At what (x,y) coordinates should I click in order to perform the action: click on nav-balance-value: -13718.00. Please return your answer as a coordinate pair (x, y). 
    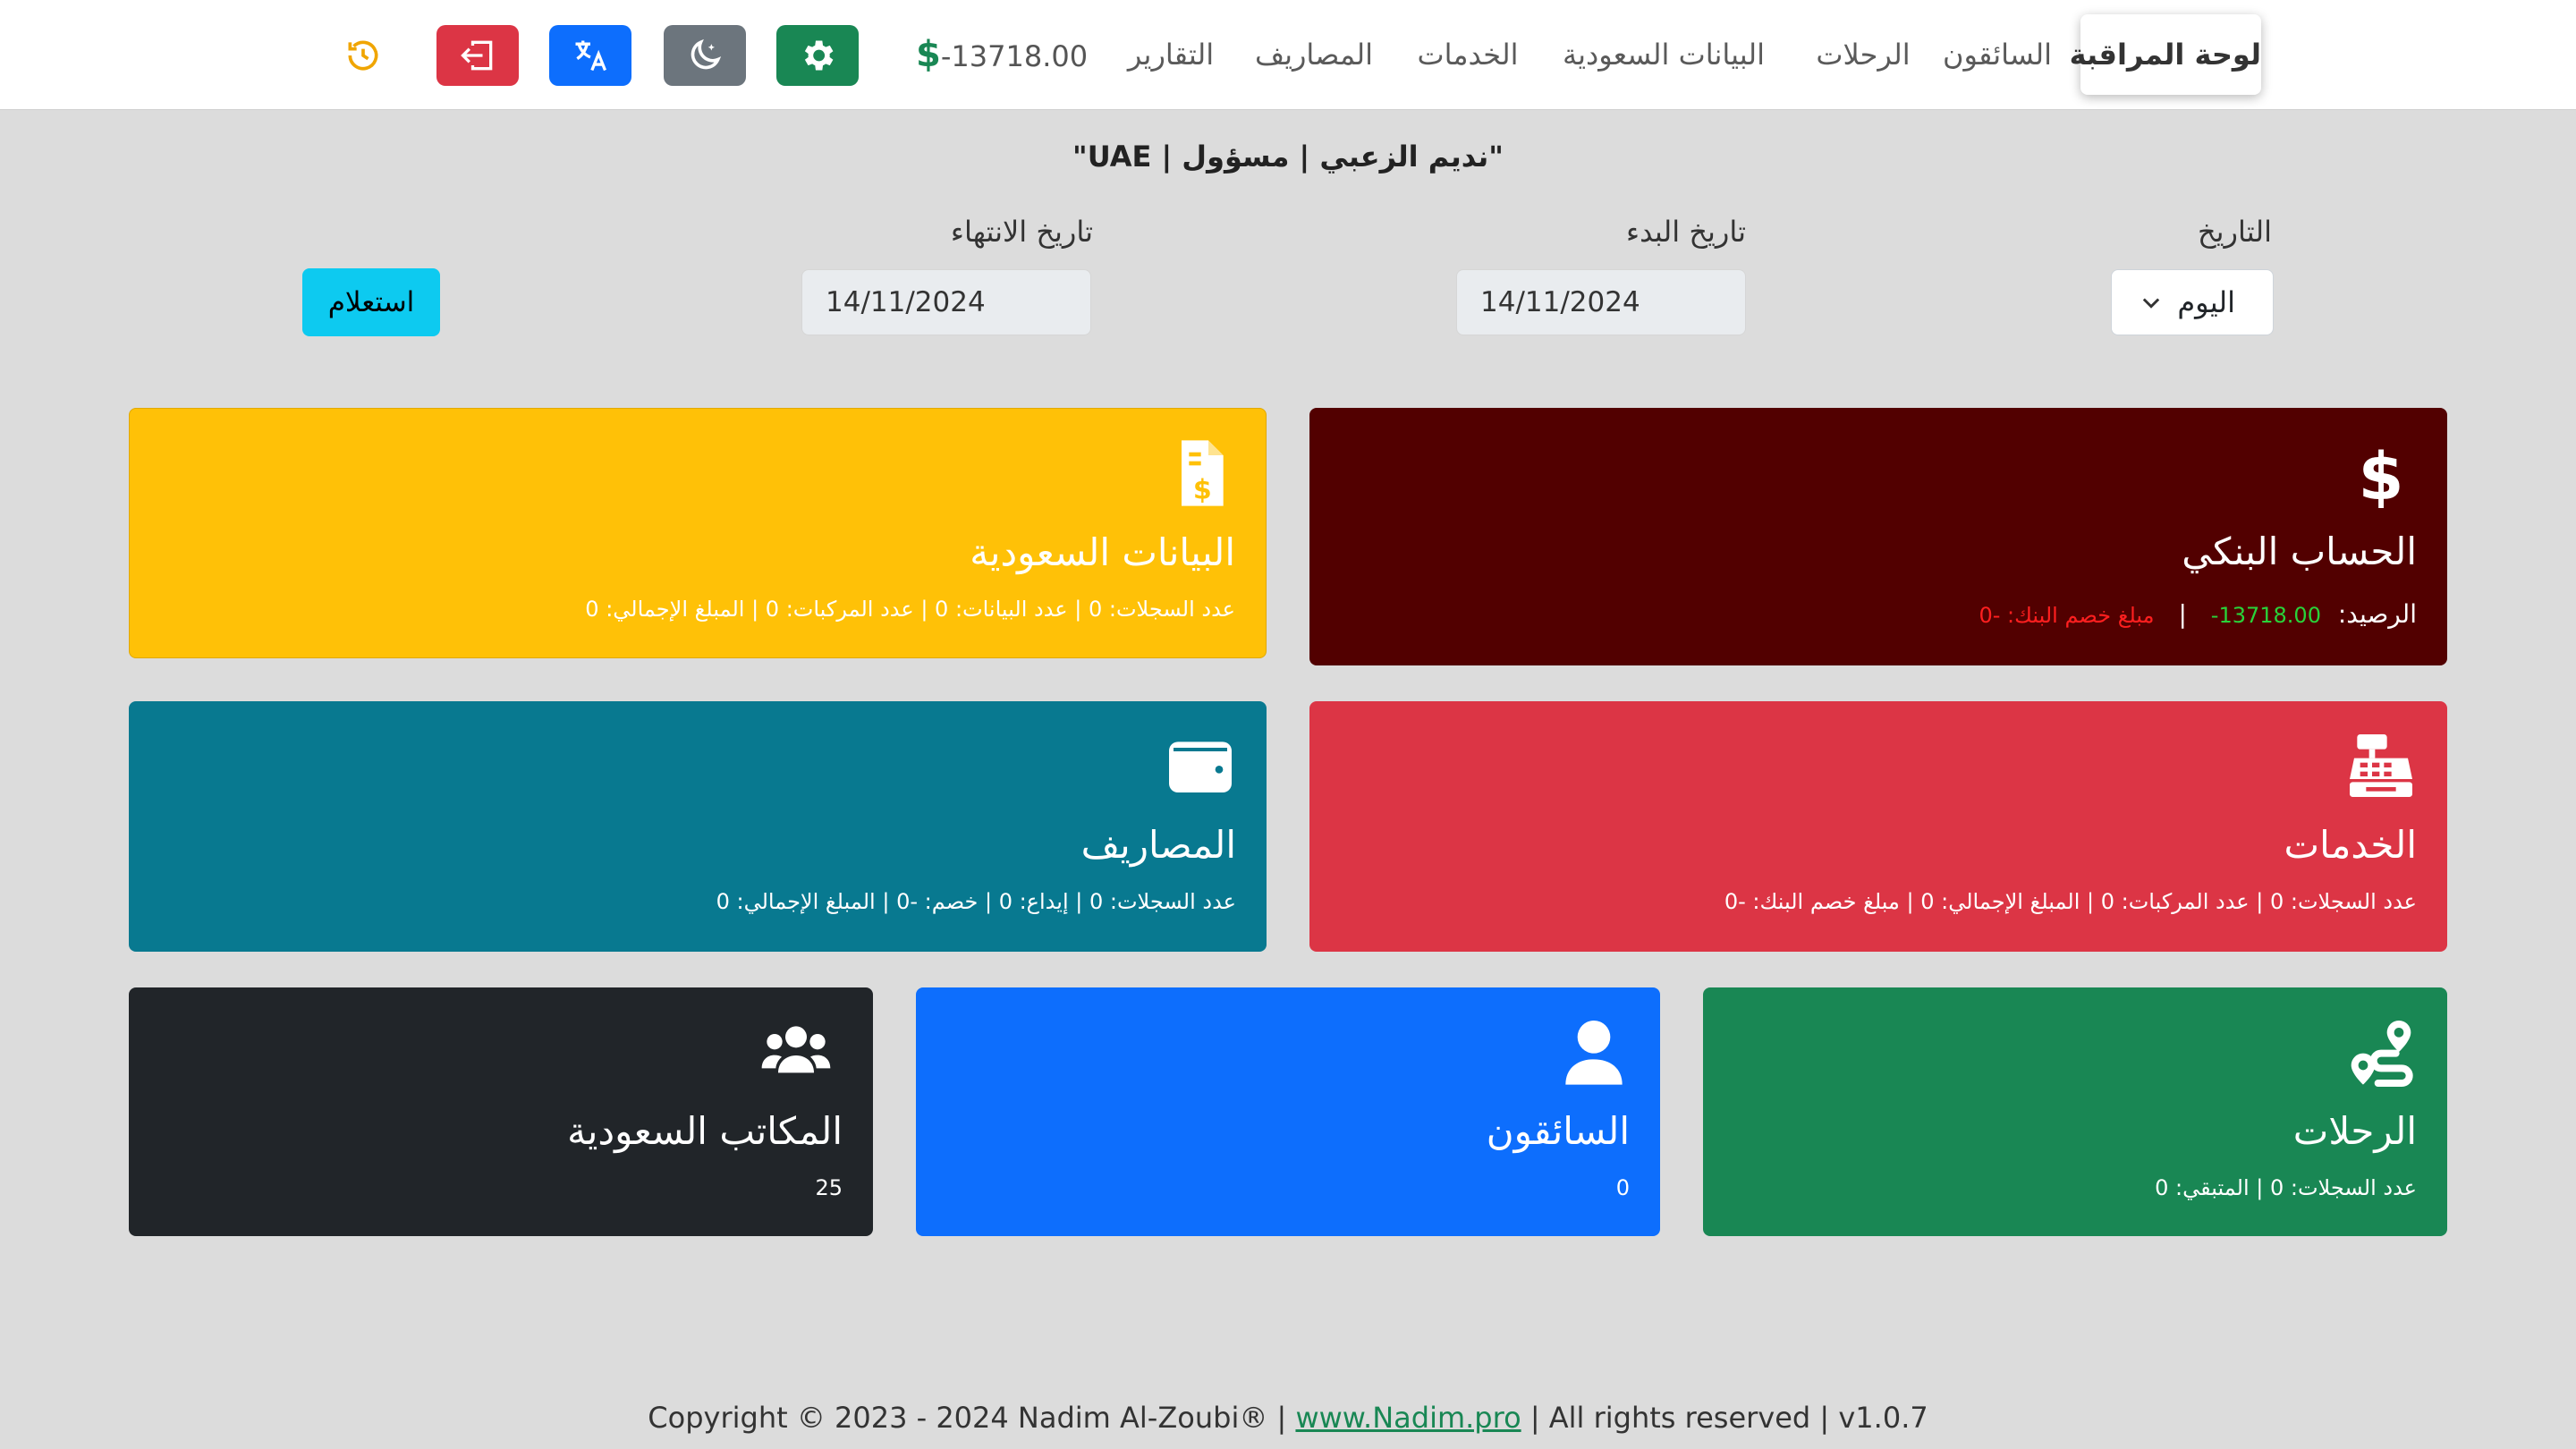
    Looking at the image, I should click on (1014, 56).